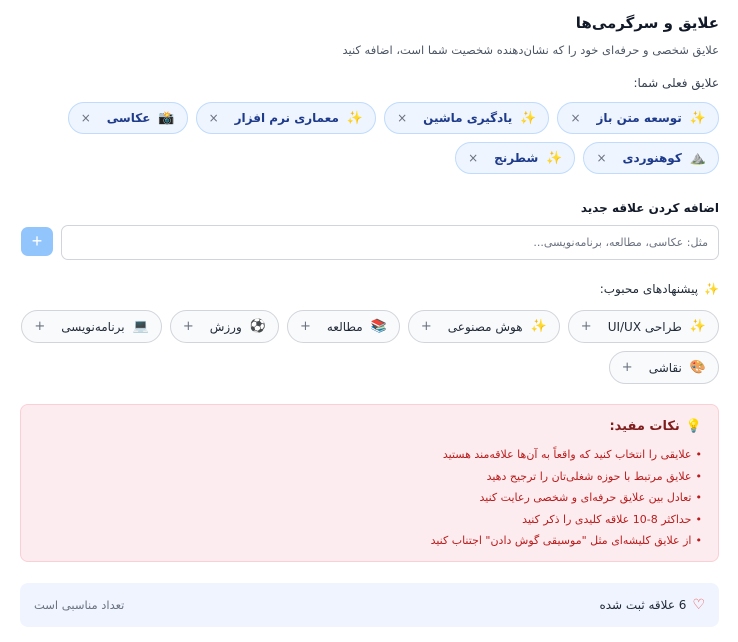 The width and height of the screenshot is (738, 642). I want to click on suggestion-chip-label: نقاشی, so click(665, 367).